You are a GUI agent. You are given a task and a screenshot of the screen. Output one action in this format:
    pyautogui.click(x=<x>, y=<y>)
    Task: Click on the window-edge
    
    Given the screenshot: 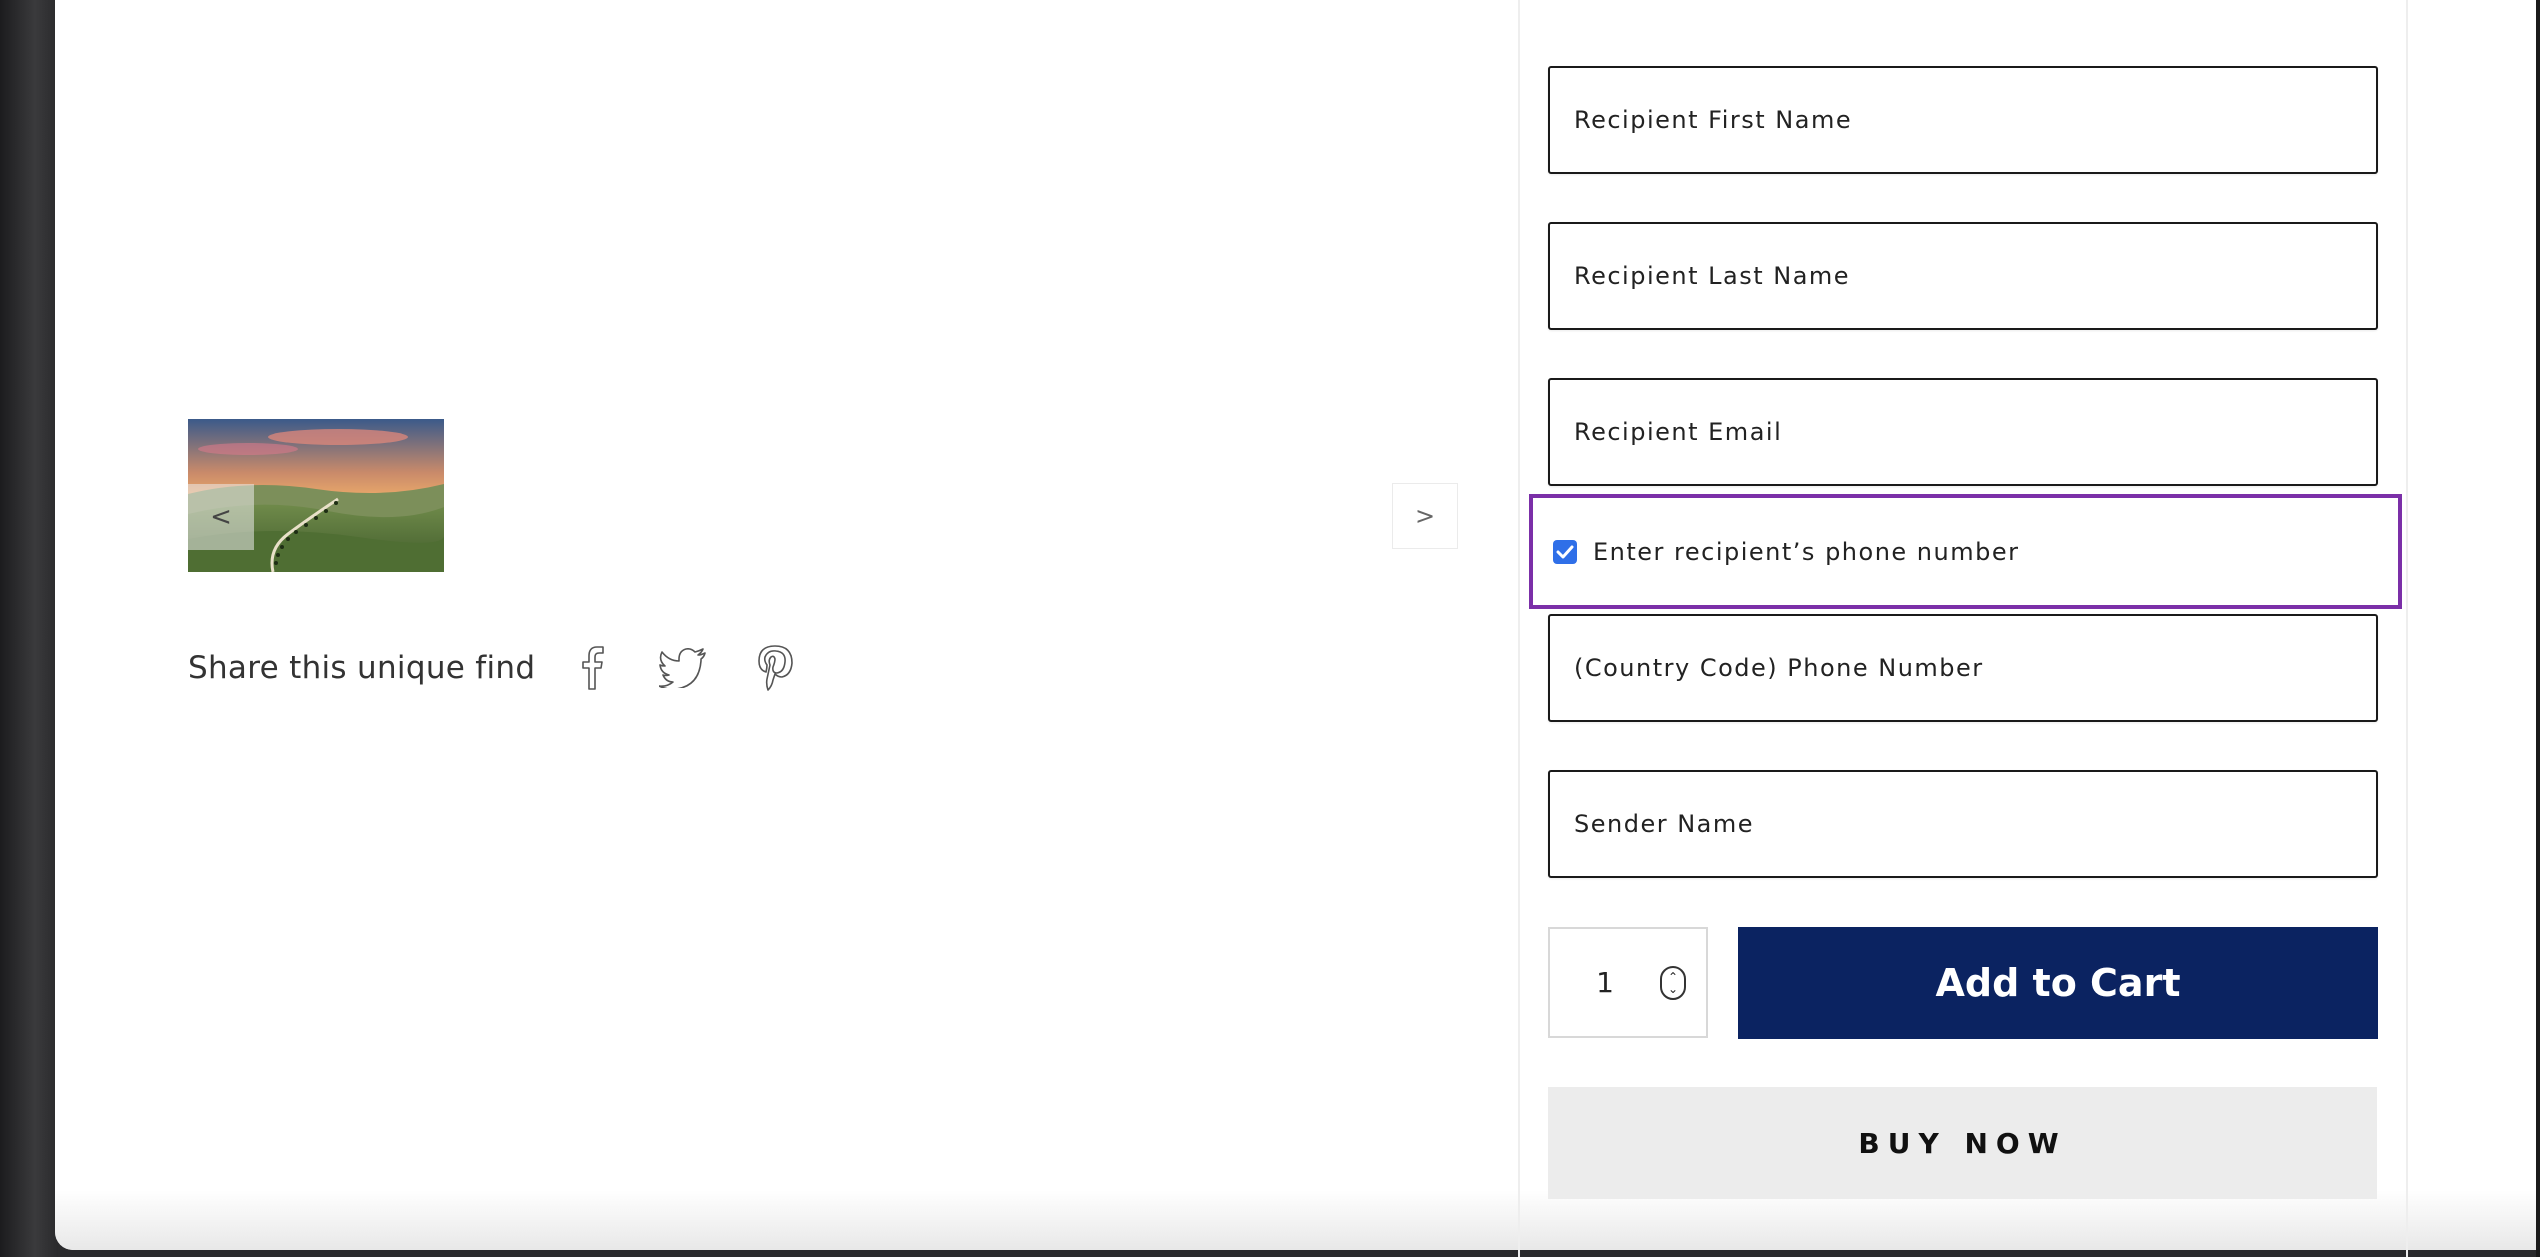 What is the action you would take?
    pyautogui.click(x=2538, y=628)
    